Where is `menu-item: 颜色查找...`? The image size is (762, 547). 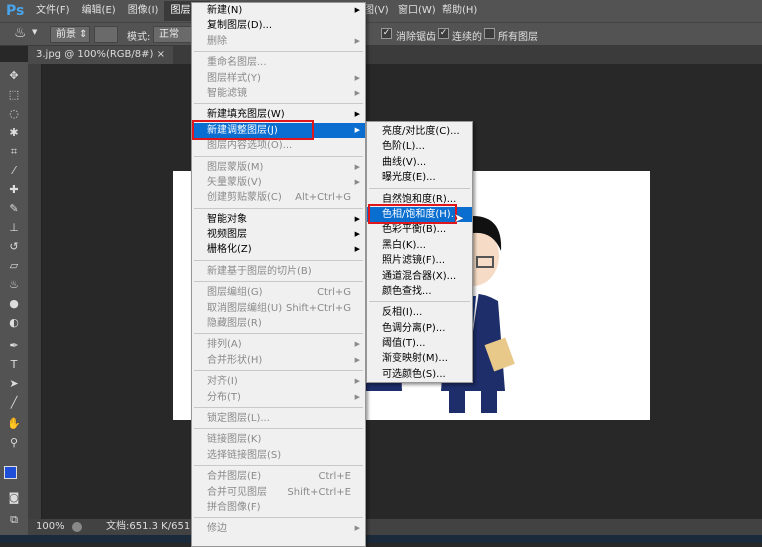
menu-item: 颜色查找... is located at coordinates (419, 291).